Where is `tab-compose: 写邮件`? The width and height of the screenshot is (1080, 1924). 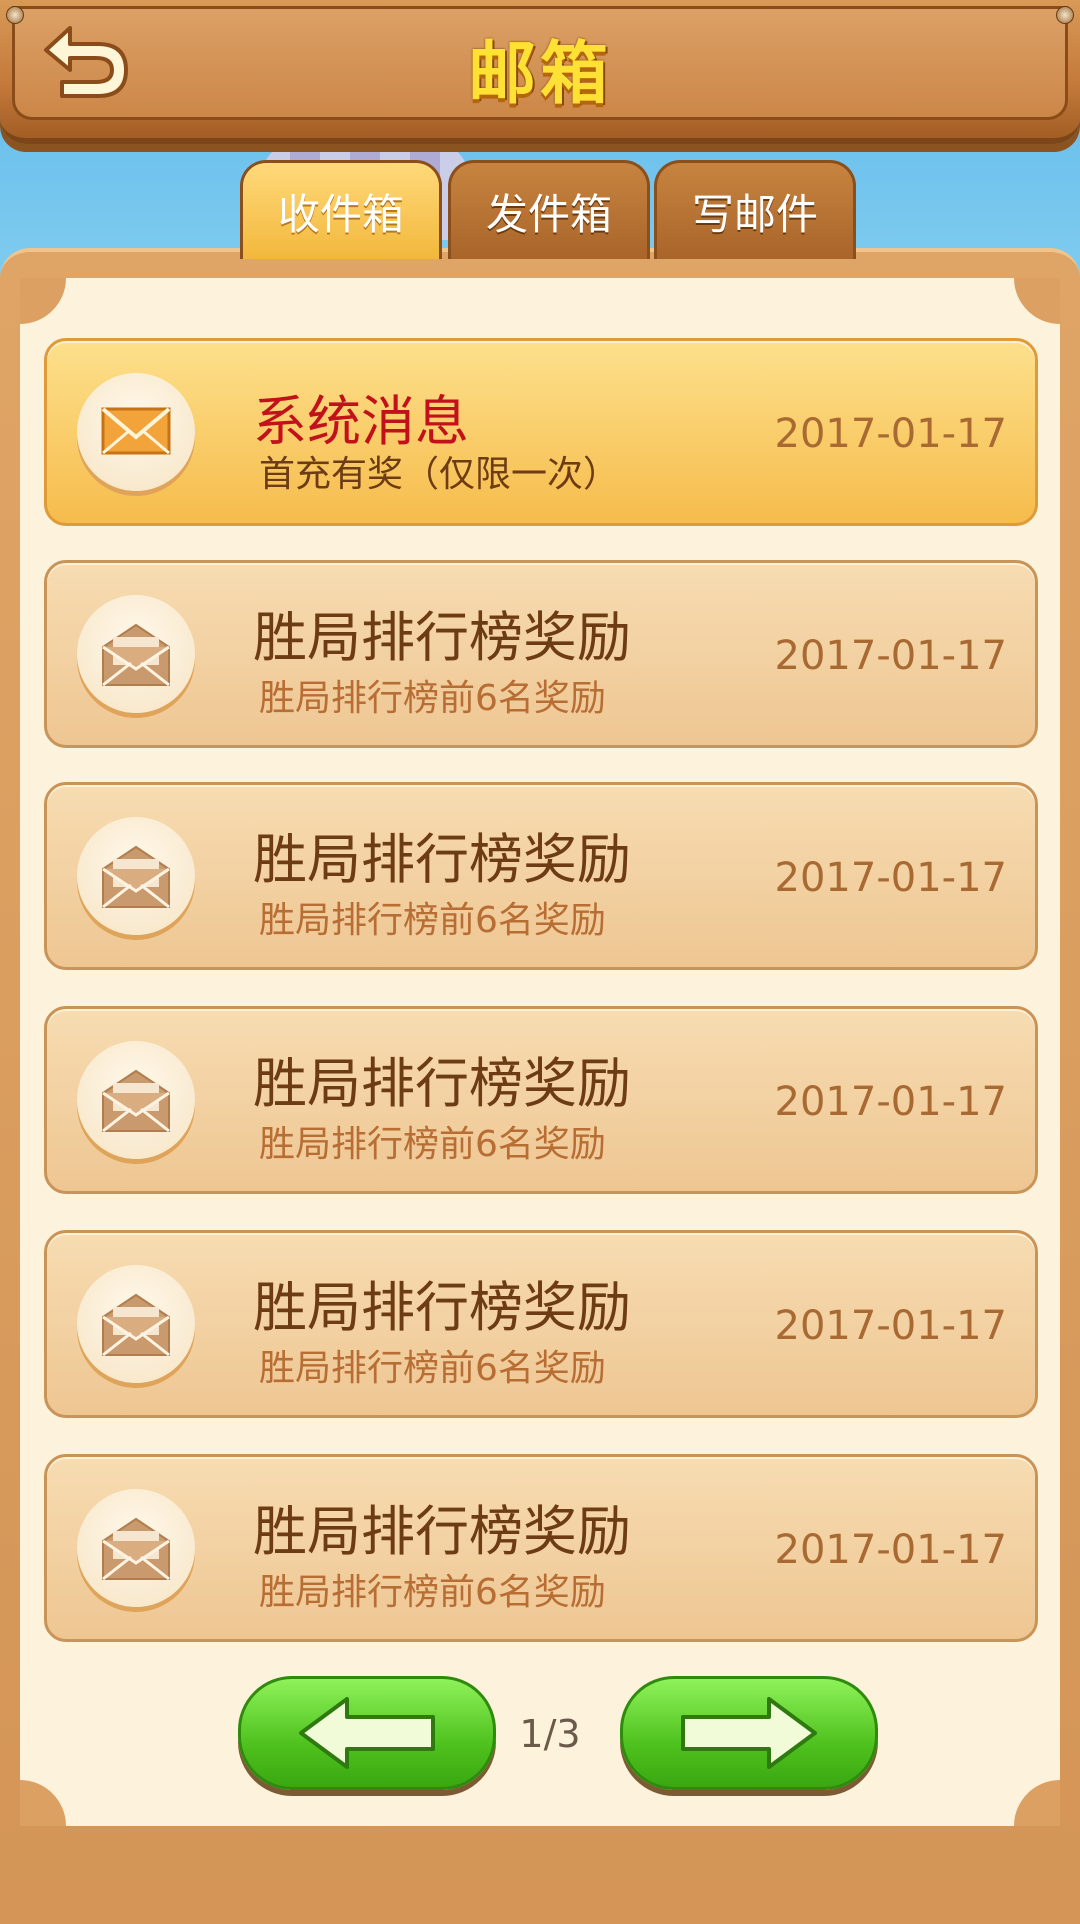 tab-compose: 写邮件 is located at coordinates (755, 209).